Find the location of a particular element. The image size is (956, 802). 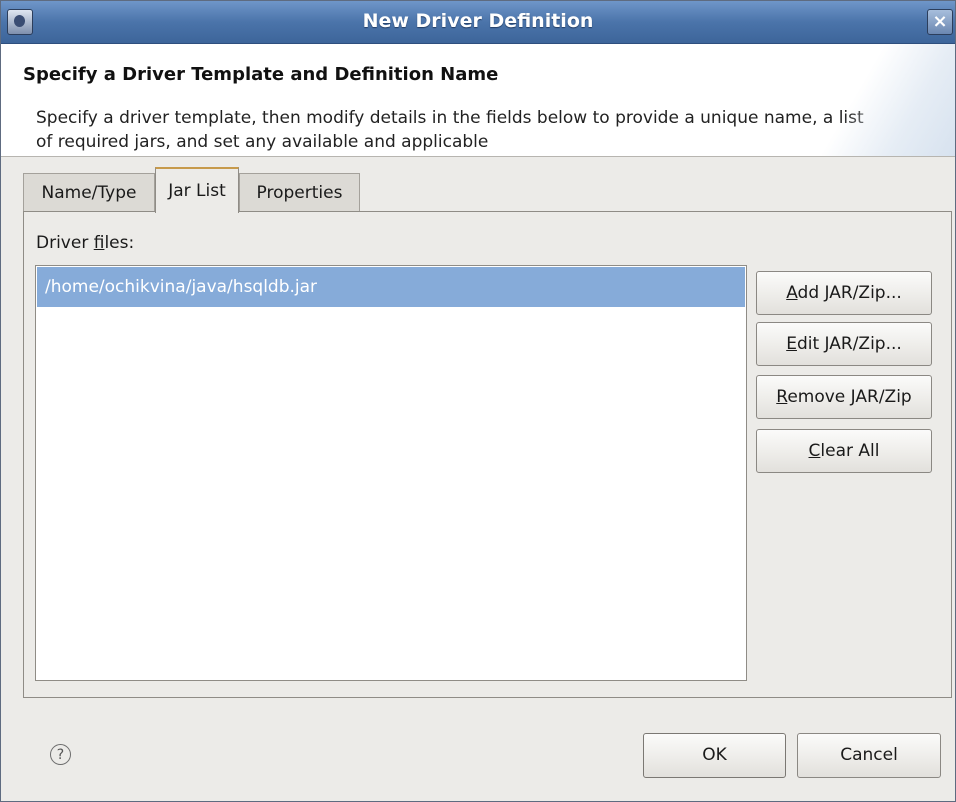

remove-jar-zip-button: Remove JAR/Zip is located at coordinates (844, 397).